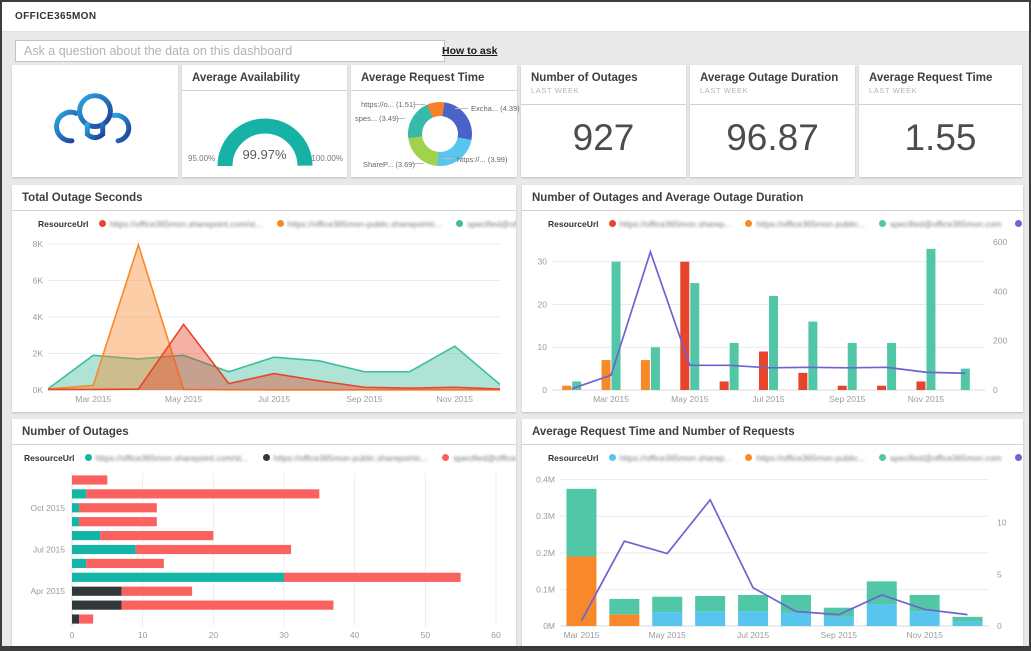 This screenshot has width=1031, height=651. What do you see at coordinates (940, 137) in the screenshot?
I see `kpi-value: 1.55` at bounding box center [940, 137].